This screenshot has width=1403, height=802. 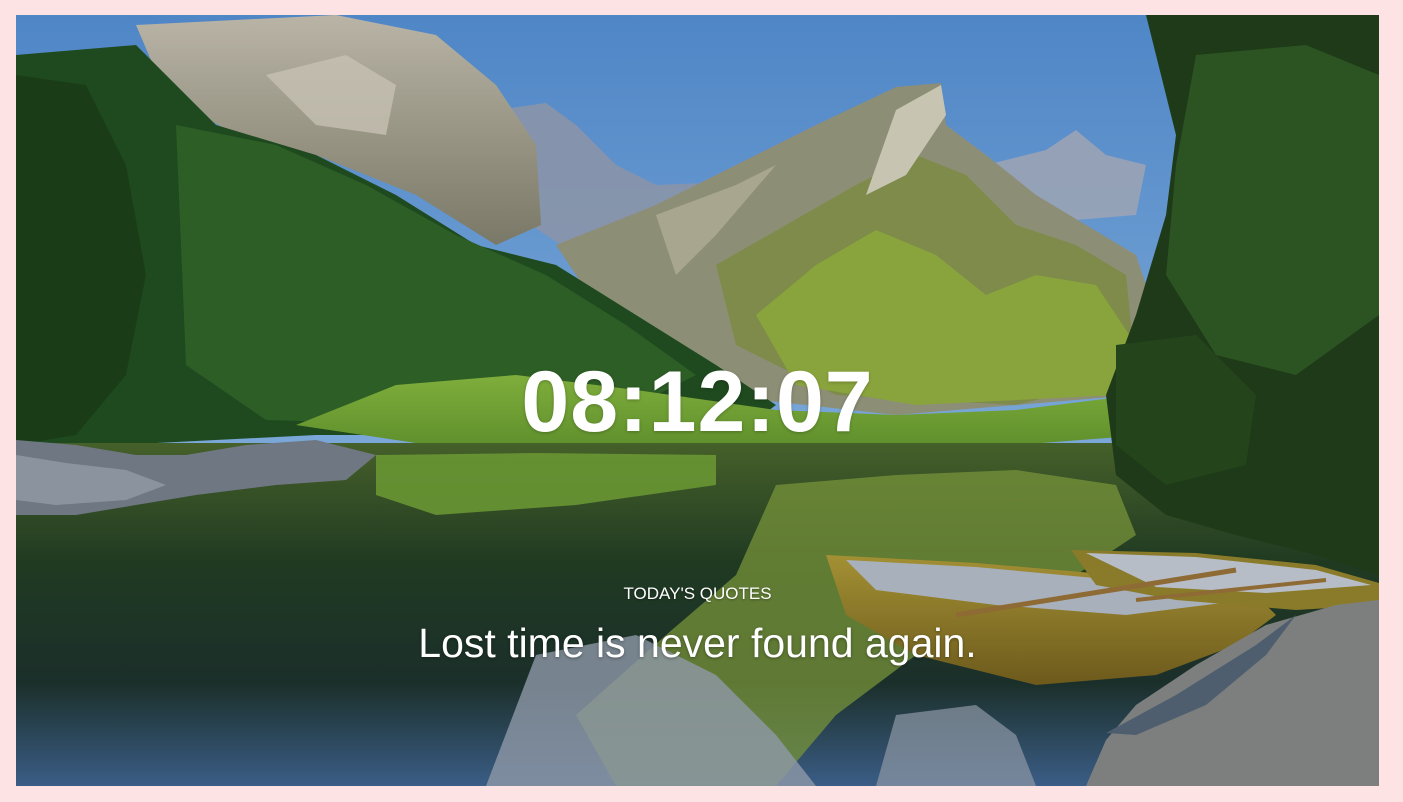 I want to click on quote-text: Lost time is never found again., so click(x=697, y=643).